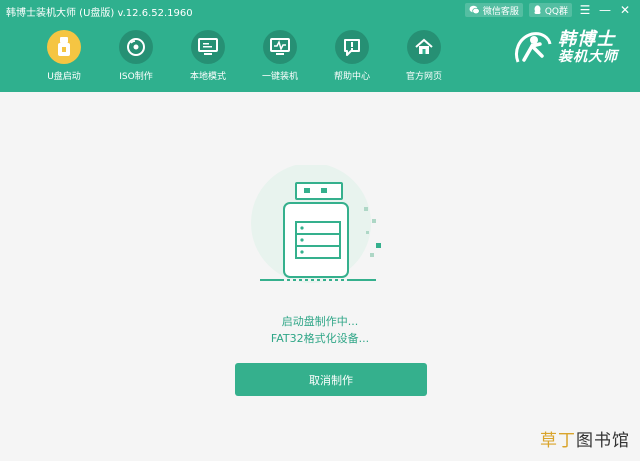 This screenshot has height=461, width=640. I want to click on wechat-label: 微信客服, so click(500, 11).